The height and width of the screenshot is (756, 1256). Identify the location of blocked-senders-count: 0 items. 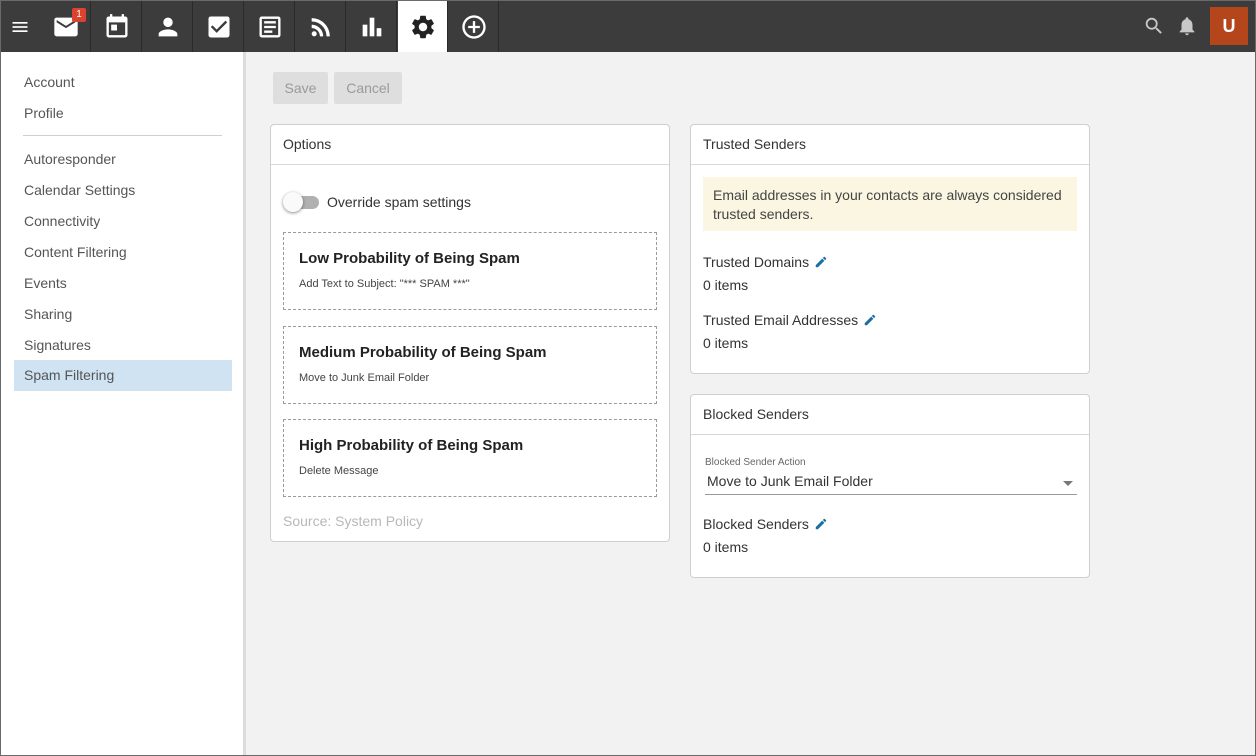
(726, 547).